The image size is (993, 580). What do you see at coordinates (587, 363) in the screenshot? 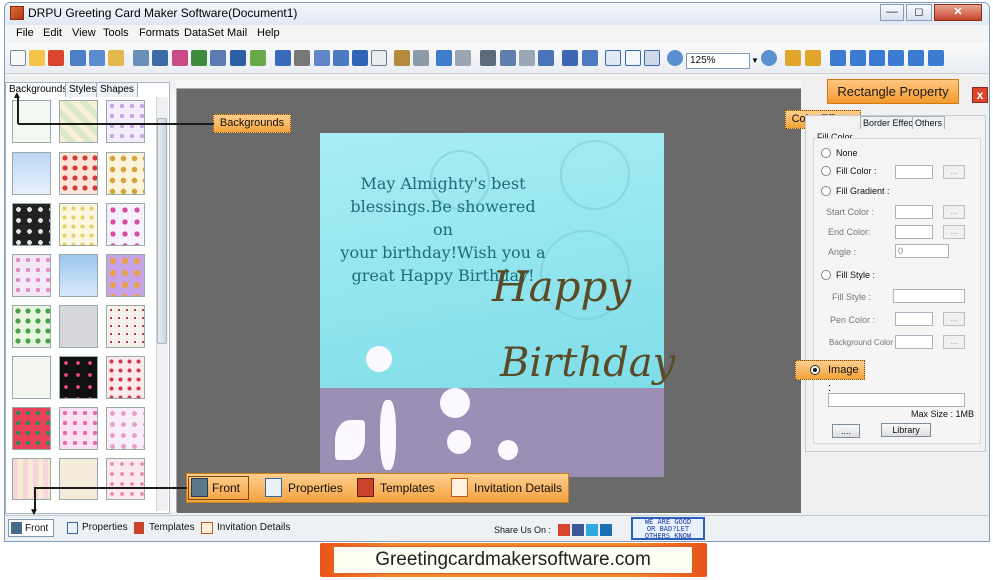
I see `card-birthday-text: Birthday` at bounding box center [587, 363].